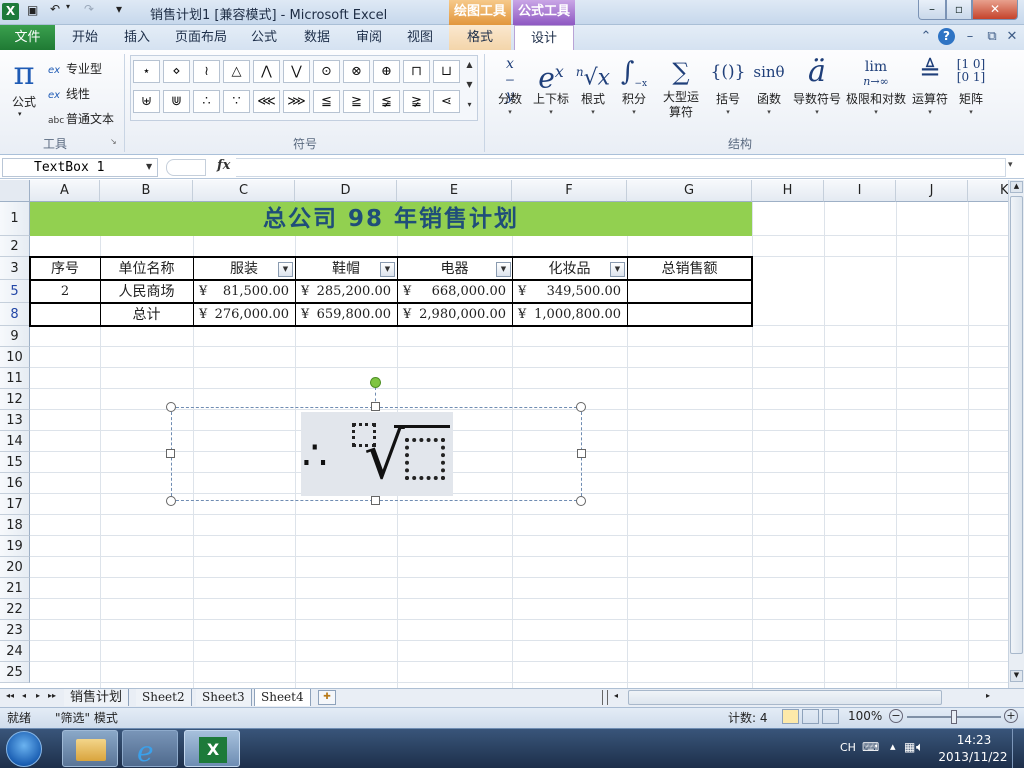 This screenshot has width=1024, height=768. Describe the element at coordinates (24, 73) in the screenshot. I see `pi-icon: π` at that location.